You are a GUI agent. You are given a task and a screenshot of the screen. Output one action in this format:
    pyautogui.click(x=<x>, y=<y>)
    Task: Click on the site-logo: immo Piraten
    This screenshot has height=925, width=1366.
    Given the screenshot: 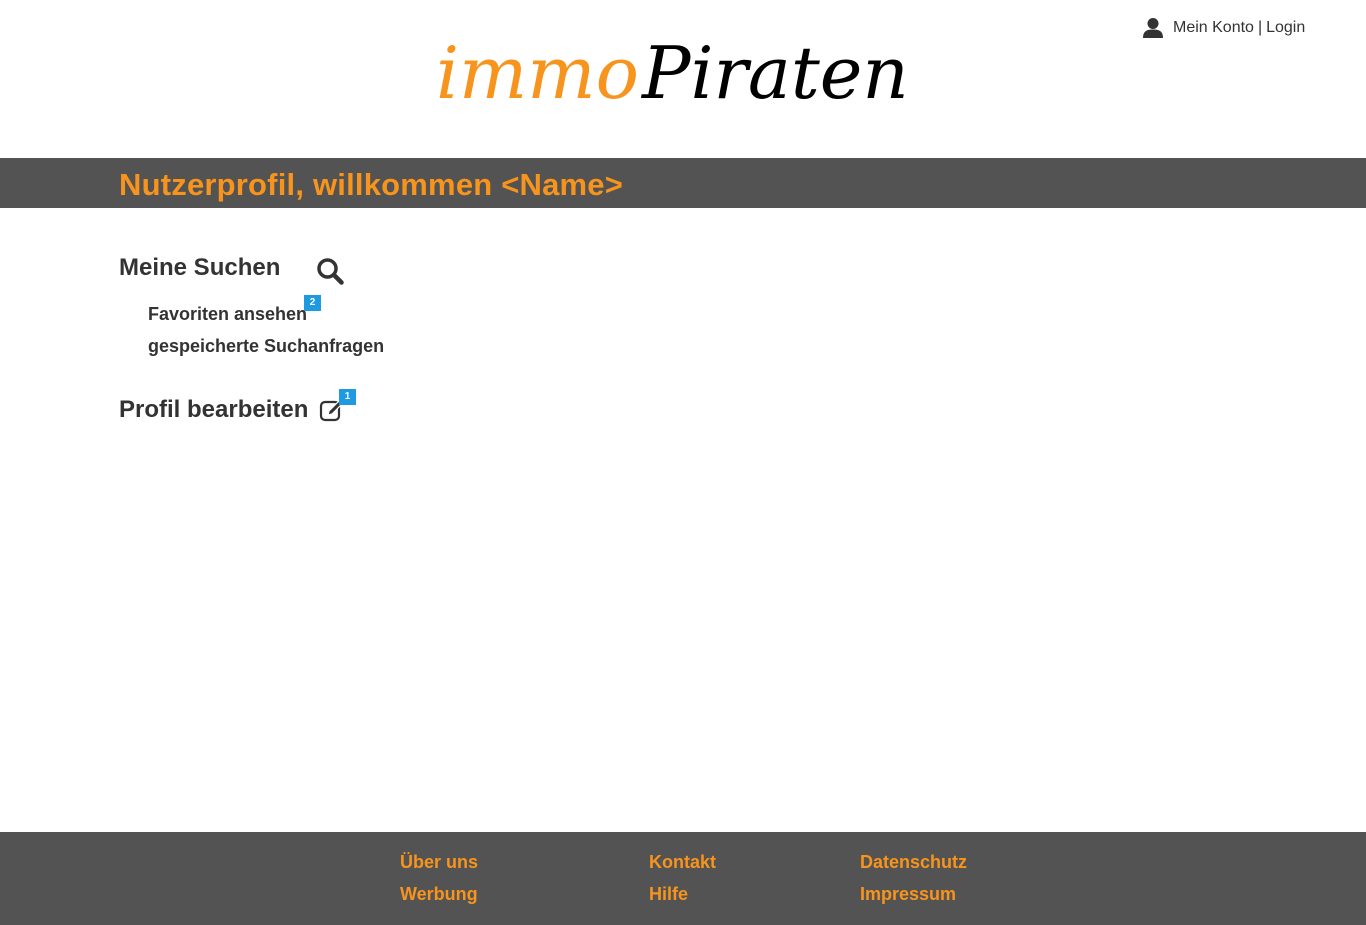 What is the action you would take?
    pyautogui.click(x=684, y=70)
    